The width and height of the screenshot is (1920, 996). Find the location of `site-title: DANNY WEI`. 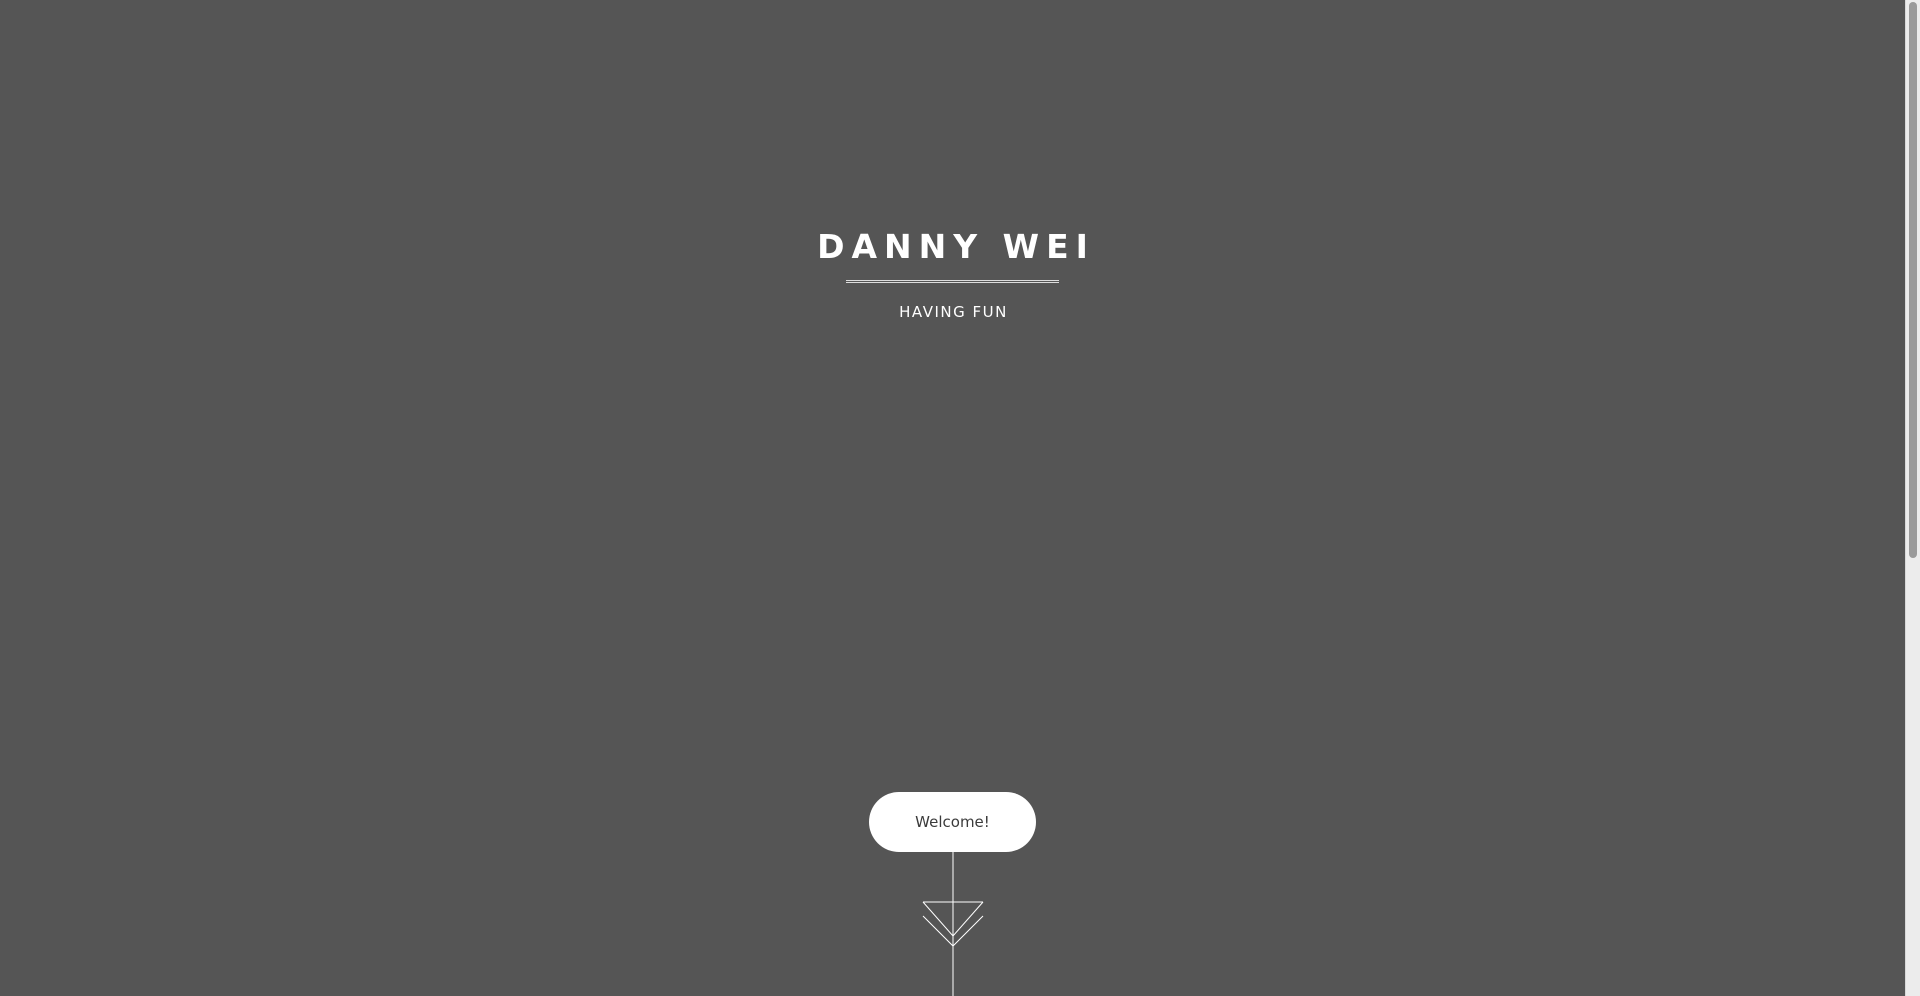

site-title: DANNY WEI is located at coordinates (956, 246).